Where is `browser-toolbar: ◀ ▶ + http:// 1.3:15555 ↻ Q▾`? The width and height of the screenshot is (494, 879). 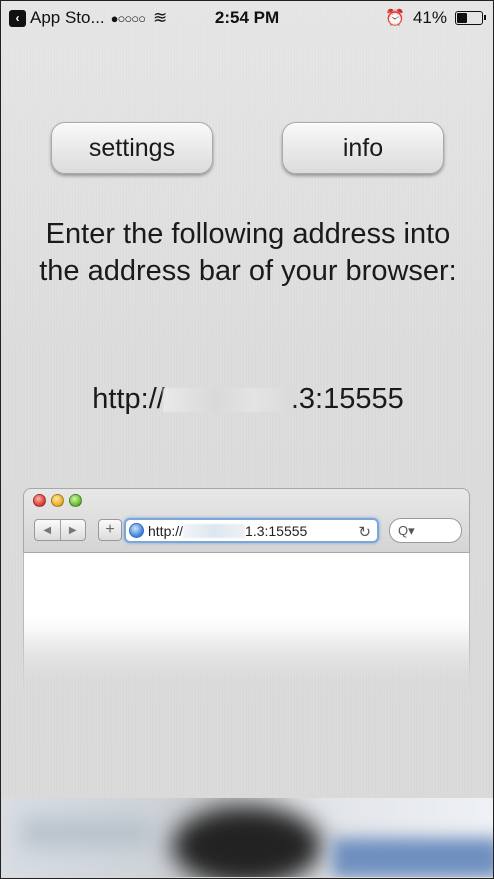 browser-toolbar: ◀ ▶ + http:// 1.3:15555 ↻ Q▾ is located at coordinates (246, 520).